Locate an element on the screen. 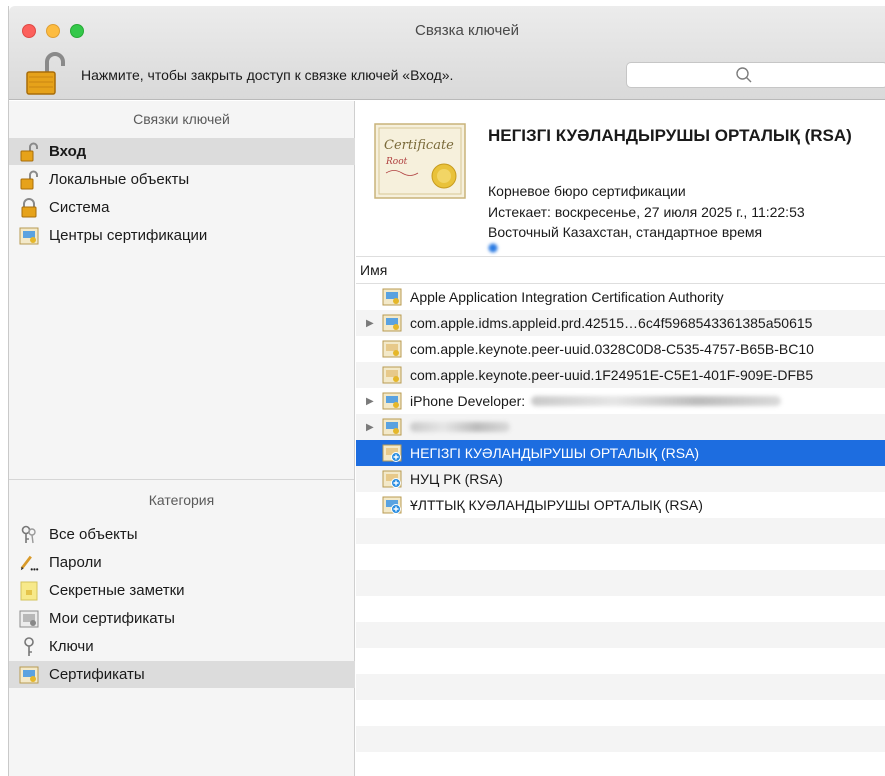 The image size is (885, 776). my-certificate-icon is located at coordinates (29, 619).